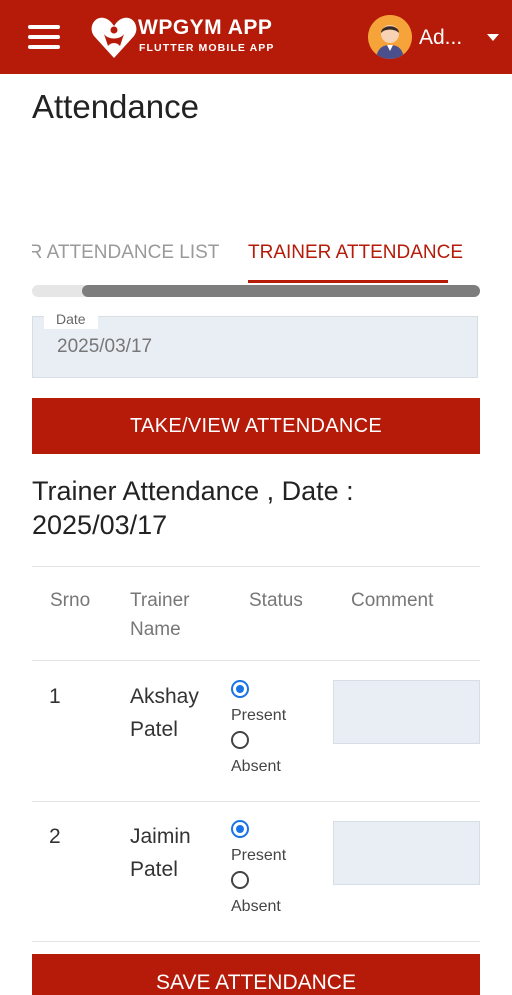  What do you see at coordinates (281, 291) in the screenshot?
I see `tab-scrollbar-thumb` at bounding box center [281, 291].